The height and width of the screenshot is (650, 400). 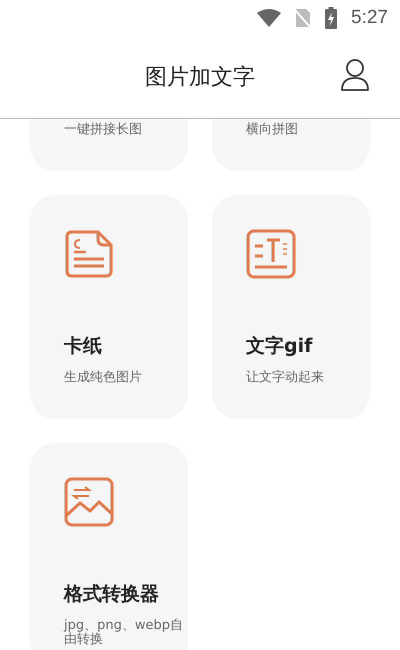 What do you see at coordinates (89, 254) in the screenshot?
I see `document-icon` at bounding box center [89, 254].